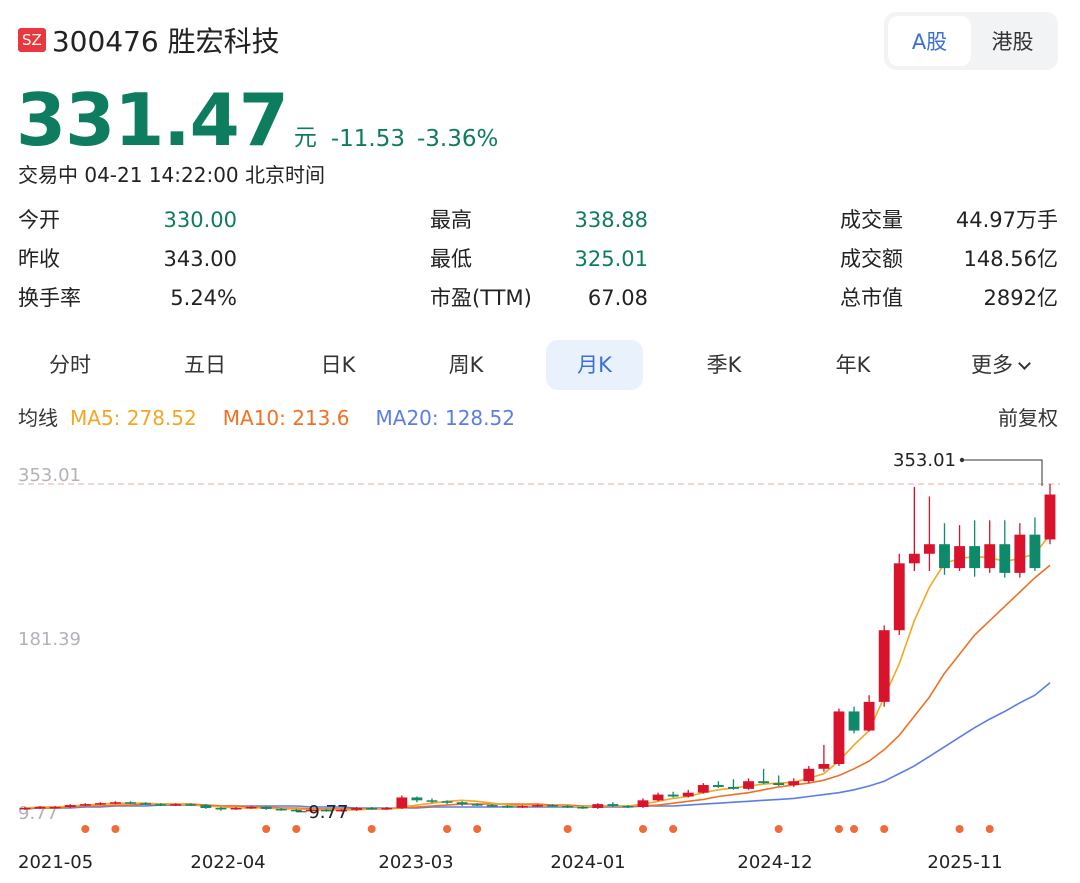 This screenshot has width=1080, height=883. Describe the element at coordinates (458, 139) in the screenshot. I see `price-change-percent: -3.36%` at that location.